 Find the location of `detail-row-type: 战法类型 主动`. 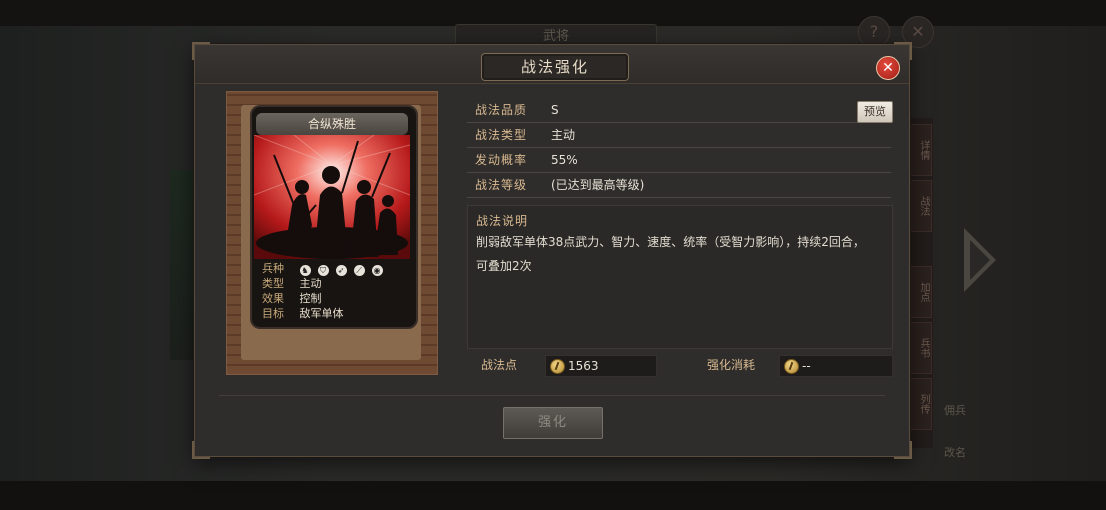

detail-row-type: 战法类型 主动 is located at coordinates (679, 135).